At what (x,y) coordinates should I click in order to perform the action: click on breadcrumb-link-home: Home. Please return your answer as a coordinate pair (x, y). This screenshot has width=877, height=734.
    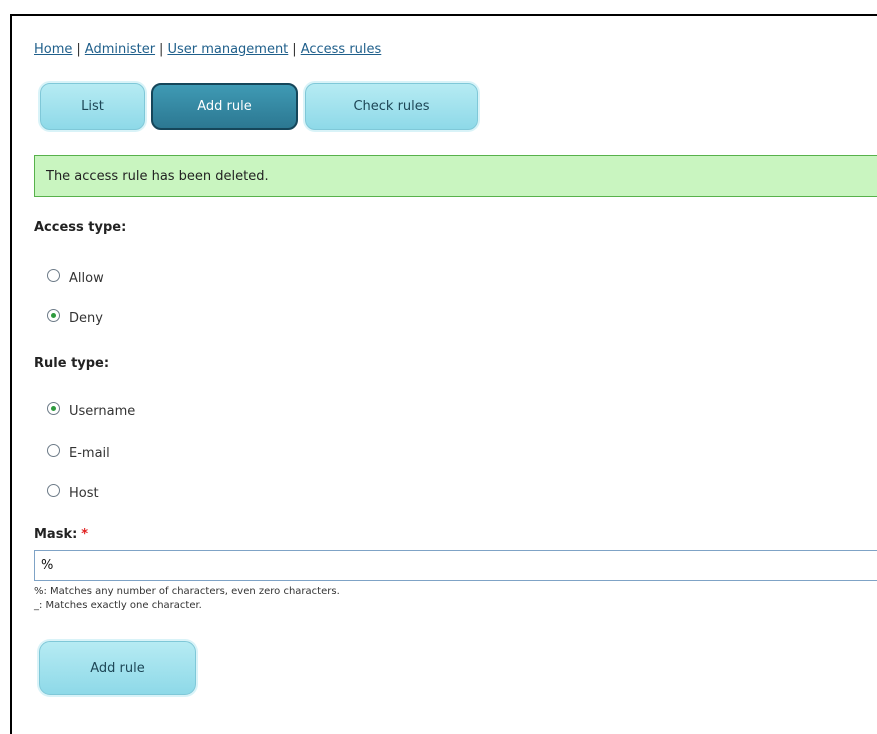
    Looking at the image, I should click on (53, 49).